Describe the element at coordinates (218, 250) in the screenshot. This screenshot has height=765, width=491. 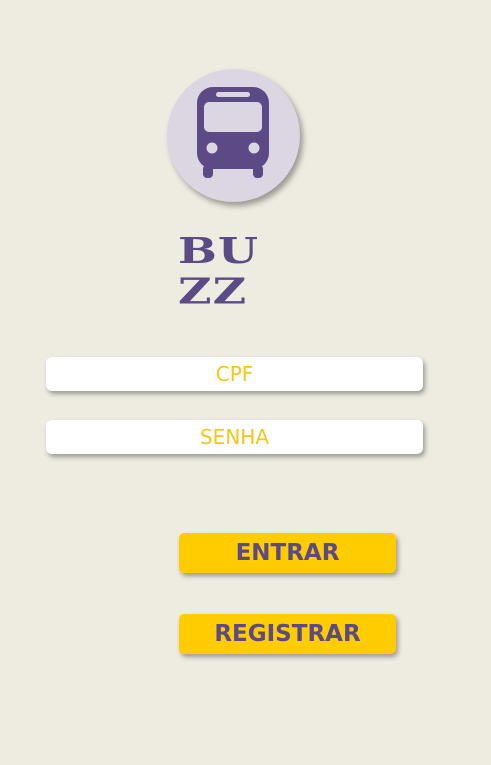
I see `app-title-line-1: BU` at that location.